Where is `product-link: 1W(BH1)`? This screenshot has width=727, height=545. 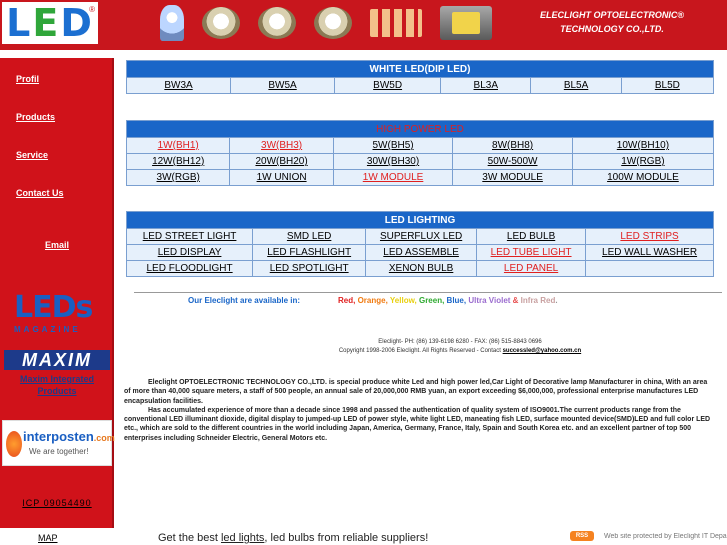
product-link: 1W(BH1) is located at coordinates (178, 145).